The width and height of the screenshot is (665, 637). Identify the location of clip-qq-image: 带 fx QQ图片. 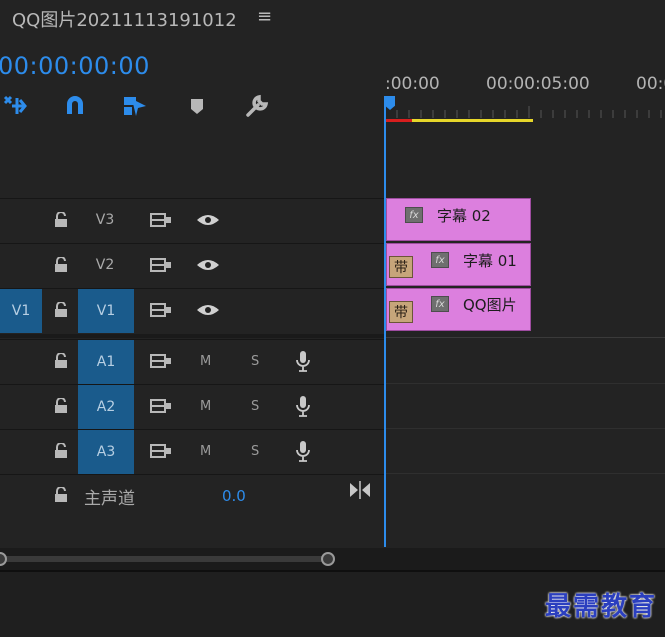
(458, 309).